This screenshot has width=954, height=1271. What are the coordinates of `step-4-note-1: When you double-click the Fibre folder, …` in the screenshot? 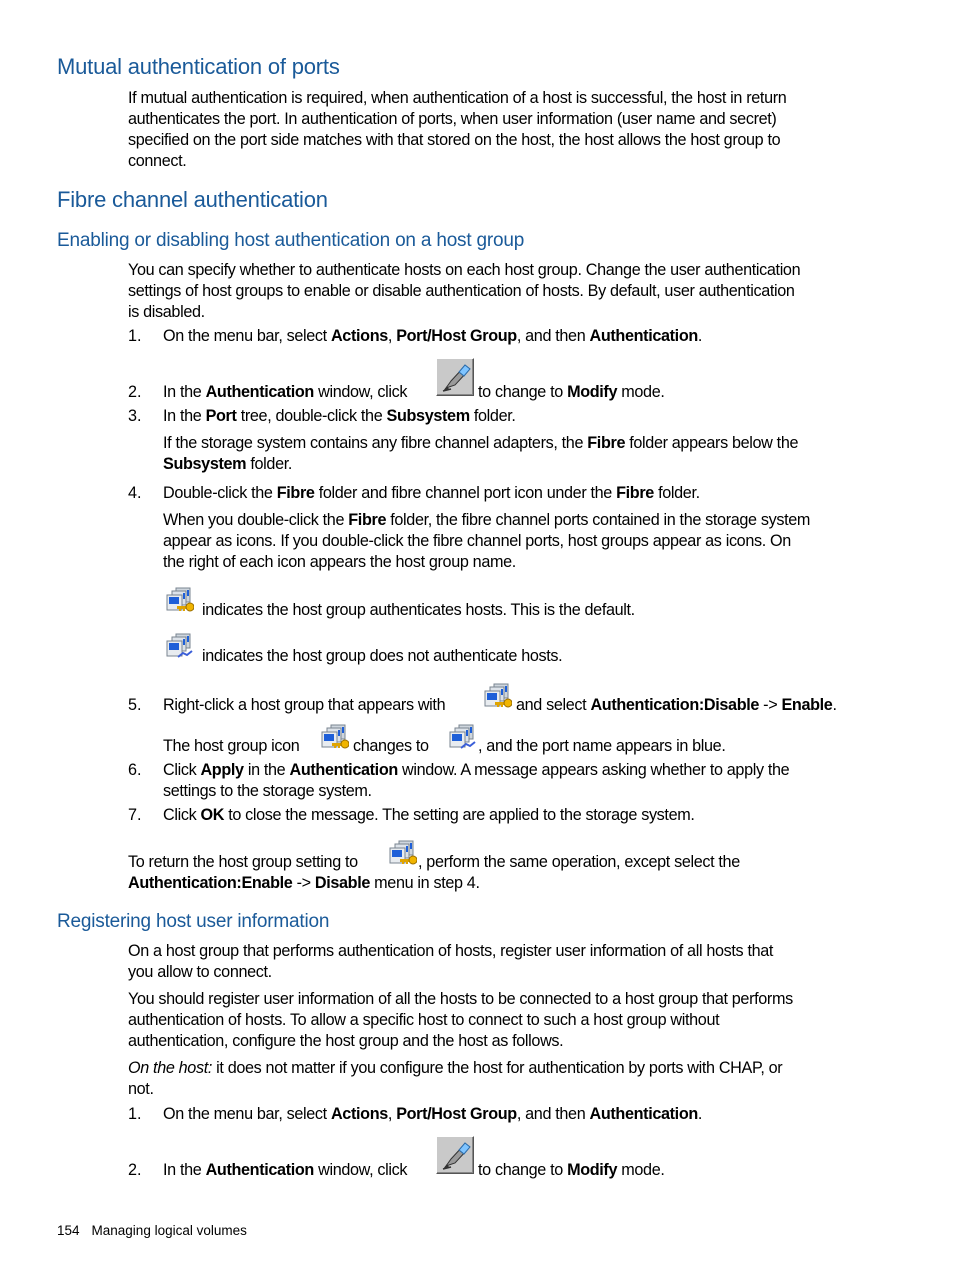 It's located at (487, 520).